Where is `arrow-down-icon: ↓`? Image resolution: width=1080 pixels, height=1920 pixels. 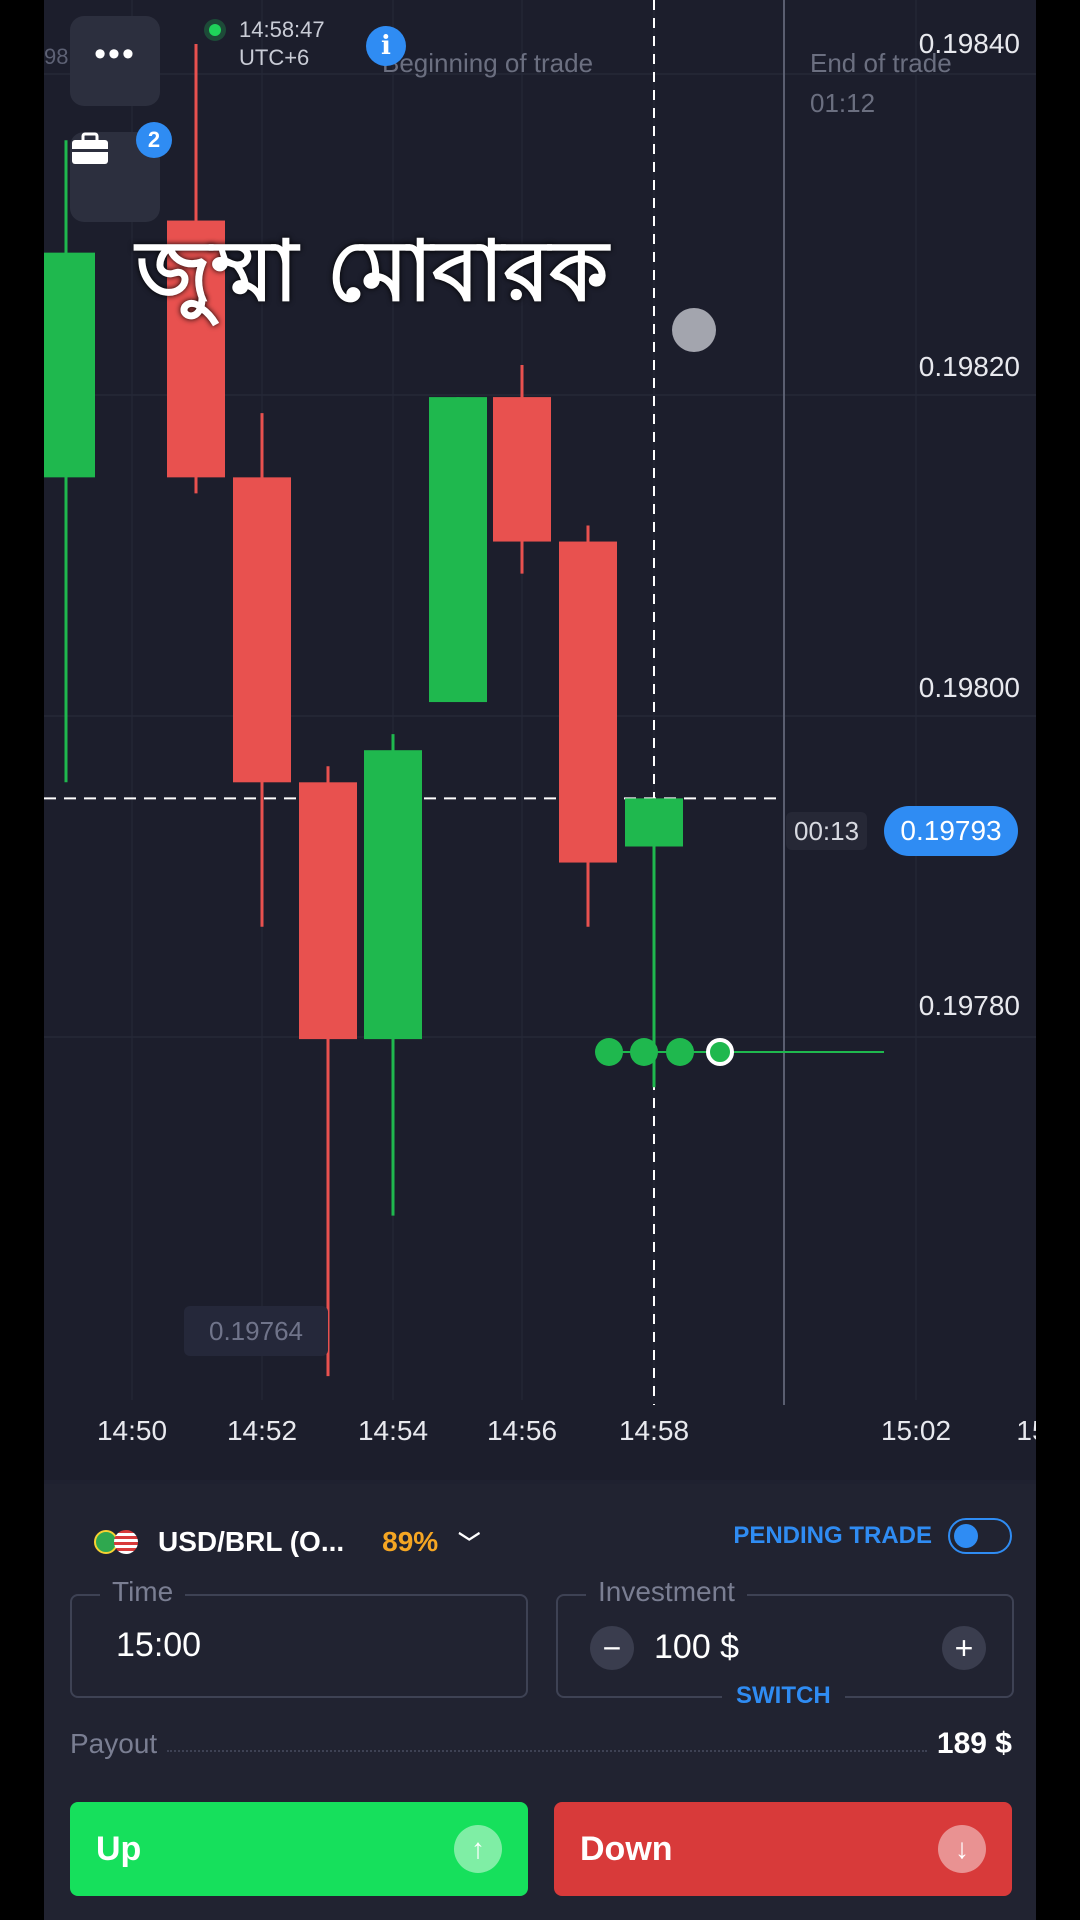 arrow-down-icon: ↓ is located at coordinates (962, 1849).